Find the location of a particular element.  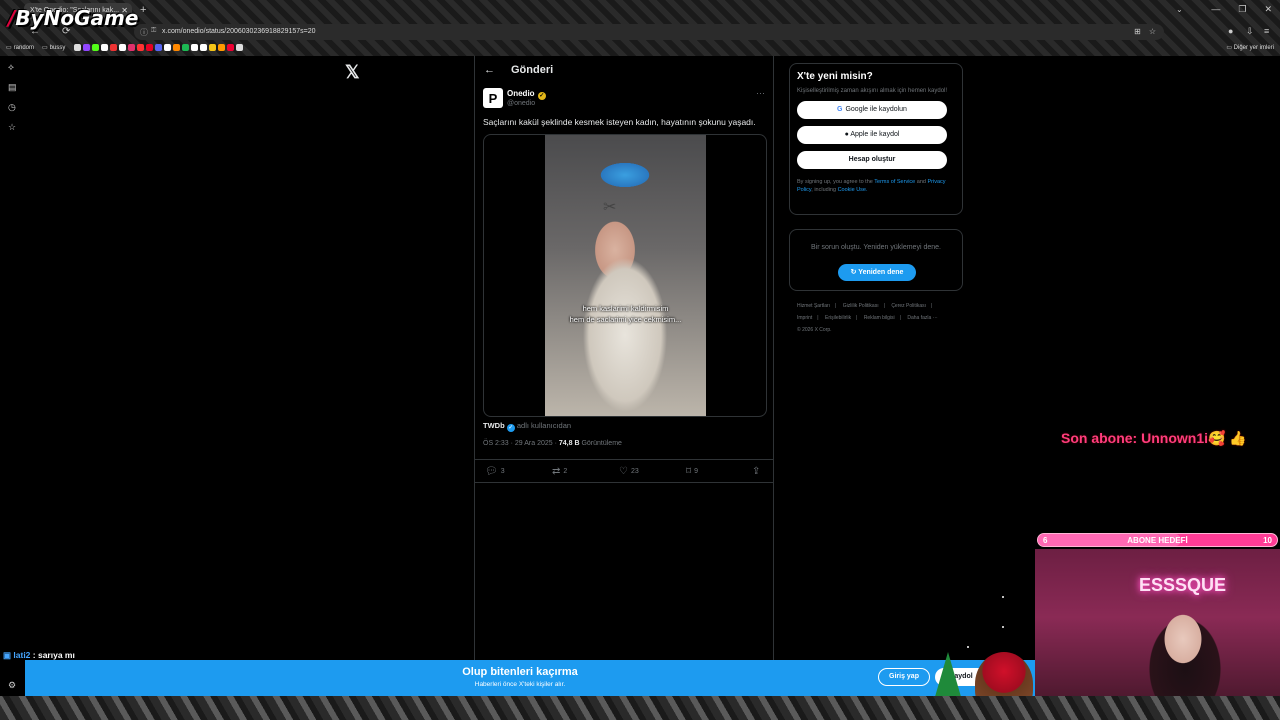

reply-icon: 💬︎ is located at coordinates (491, 471).